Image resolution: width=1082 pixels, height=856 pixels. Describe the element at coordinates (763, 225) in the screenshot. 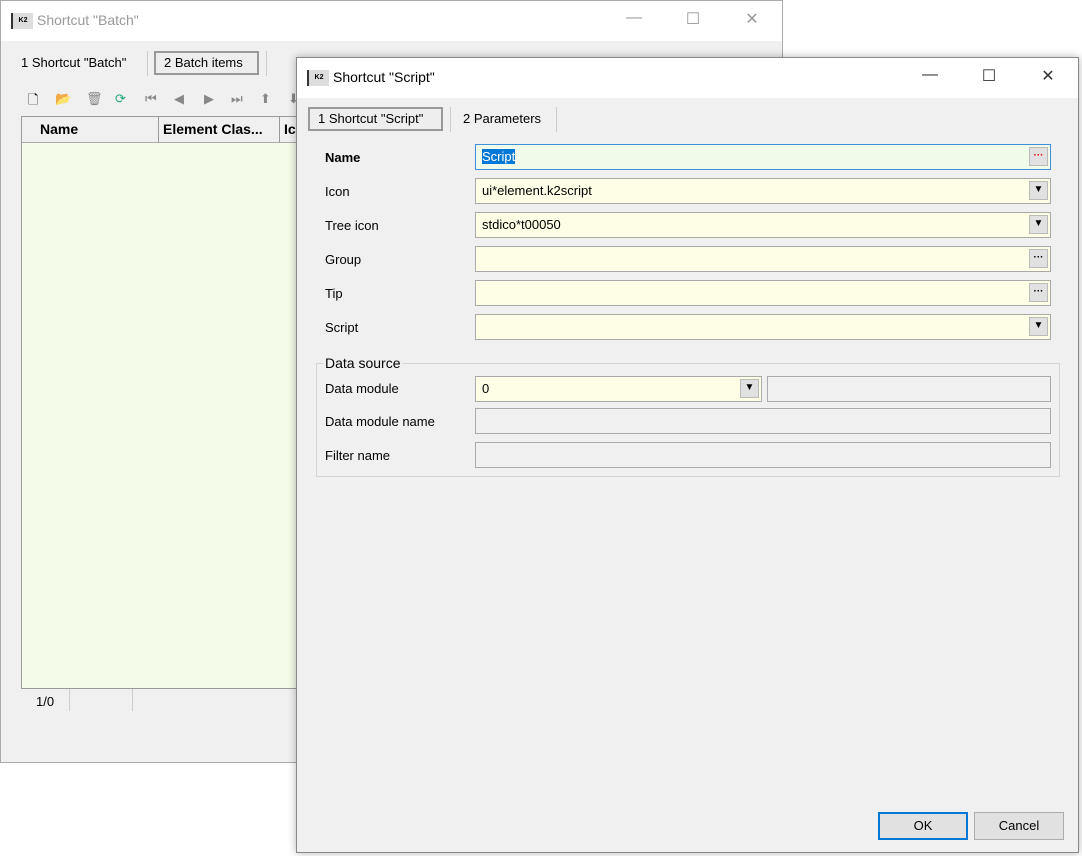

I see `tree-icon-select: stdico*t00050 ▼` at that location.